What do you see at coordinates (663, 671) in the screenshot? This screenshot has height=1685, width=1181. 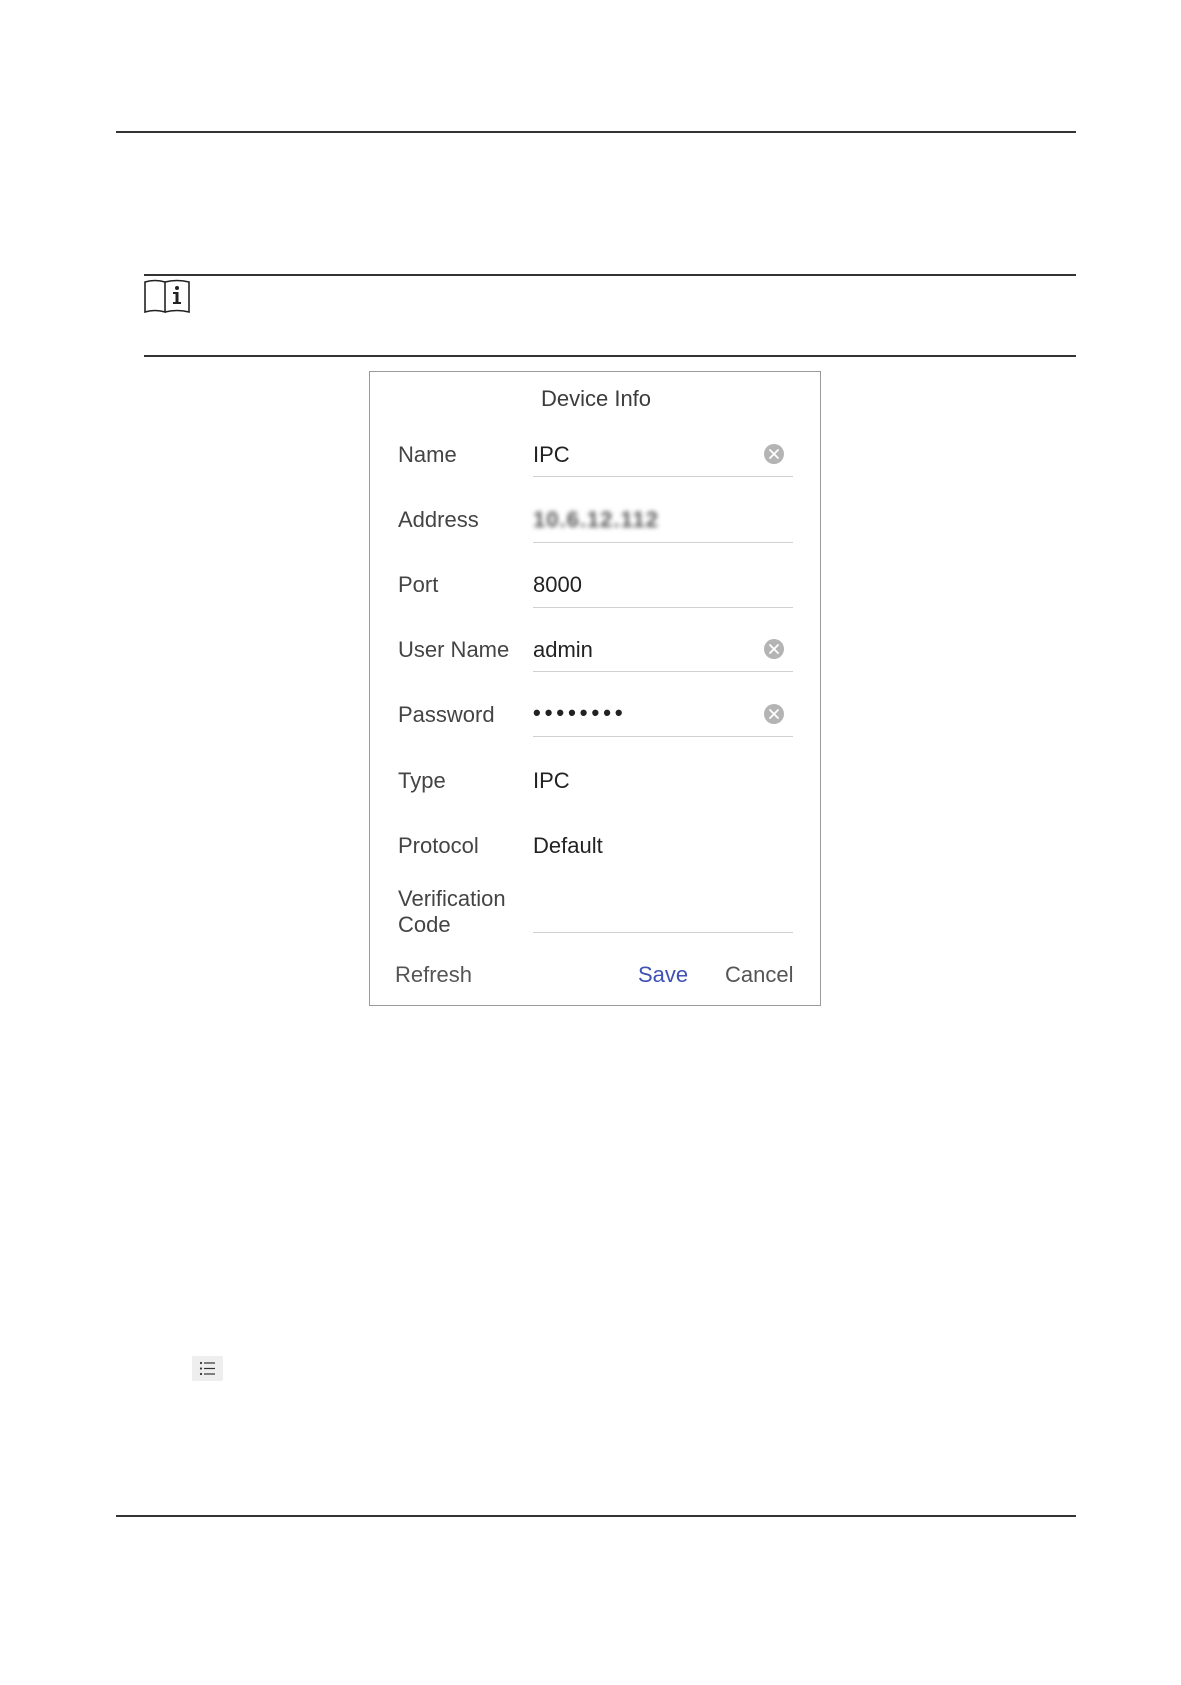 I see `user-name-underline` at bounding box center [663, 671].